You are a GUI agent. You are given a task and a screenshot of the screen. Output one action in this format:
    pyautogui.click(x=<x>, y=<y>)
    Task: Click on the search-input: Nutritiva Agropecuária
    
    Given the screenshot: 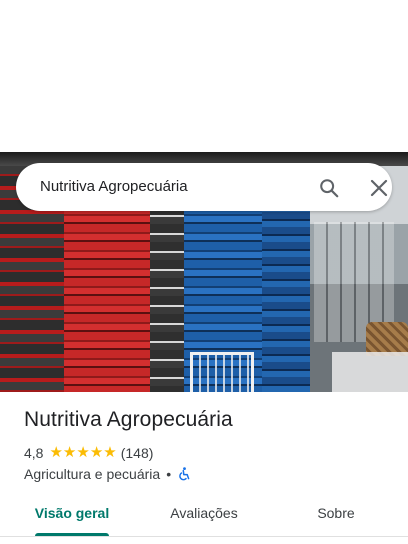 What is the action you would take?
    pyautogui.click(x=114, y=187)
    